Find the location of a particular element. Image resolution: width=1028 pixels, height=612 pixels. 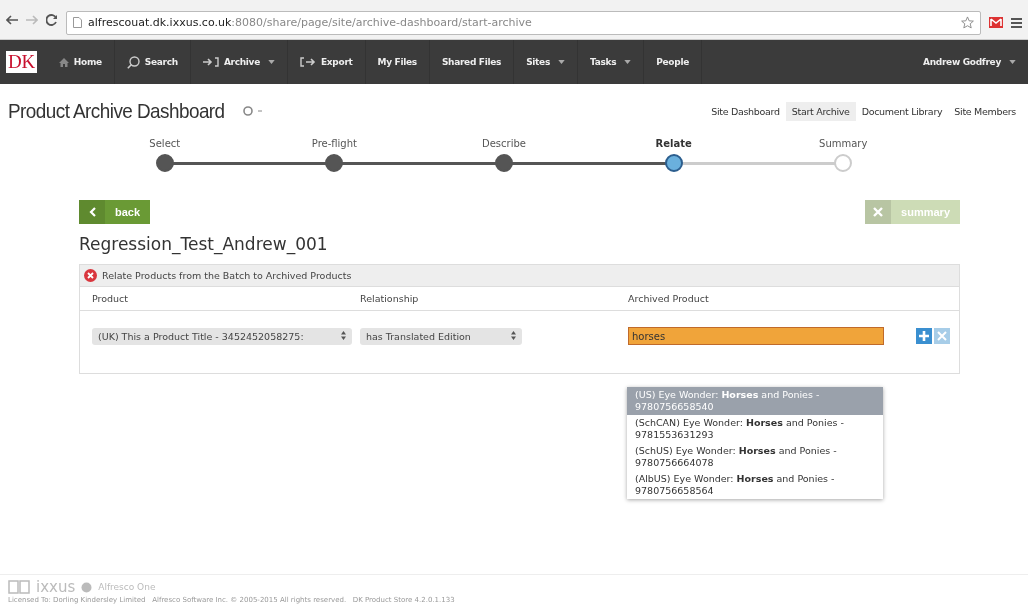

column-header: Relationship is located at coordinates (390, 298).